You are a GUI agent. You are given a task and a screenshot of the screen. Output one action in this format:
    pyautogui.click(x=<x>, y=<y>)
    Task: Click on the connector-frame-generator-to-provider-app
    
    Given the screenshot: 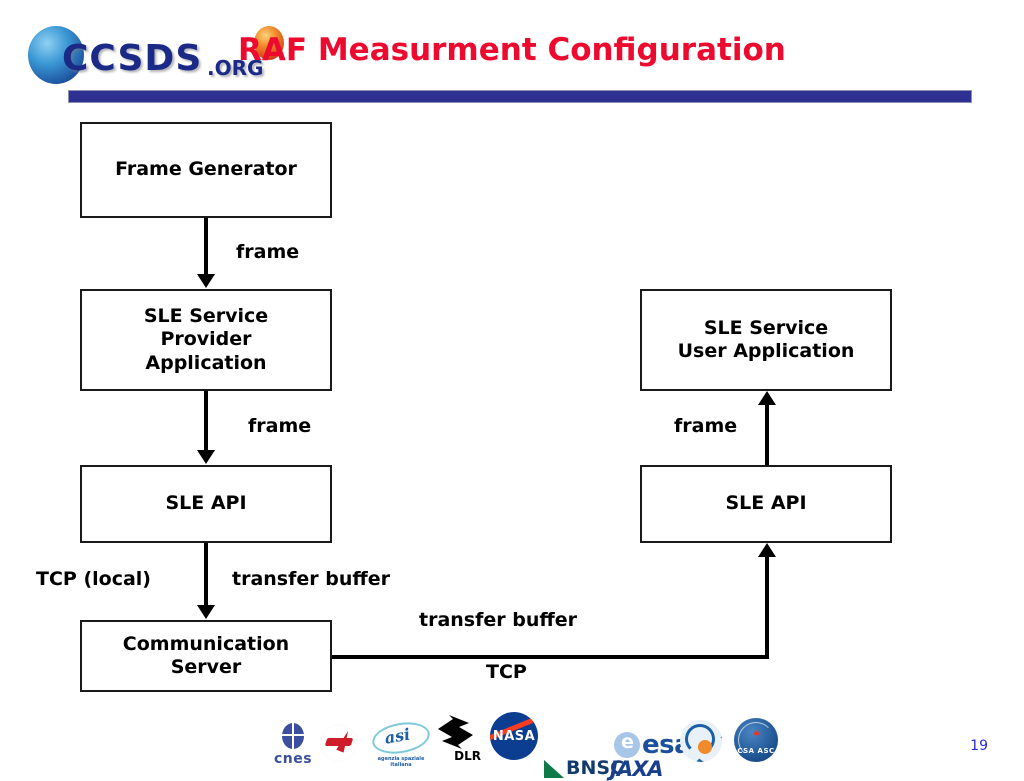 What is the action you would take?
    pyautogui.click(x=206, y=246)
    